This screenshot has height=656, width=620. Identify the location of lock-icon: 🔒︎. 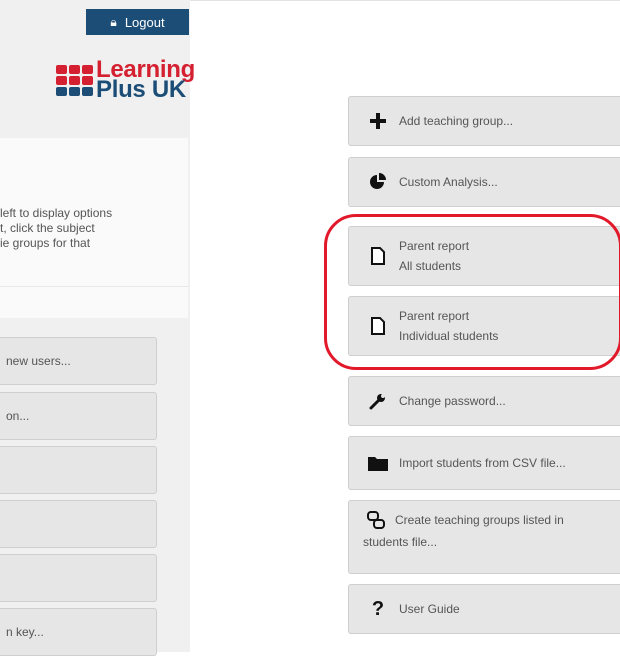
(113, 21).